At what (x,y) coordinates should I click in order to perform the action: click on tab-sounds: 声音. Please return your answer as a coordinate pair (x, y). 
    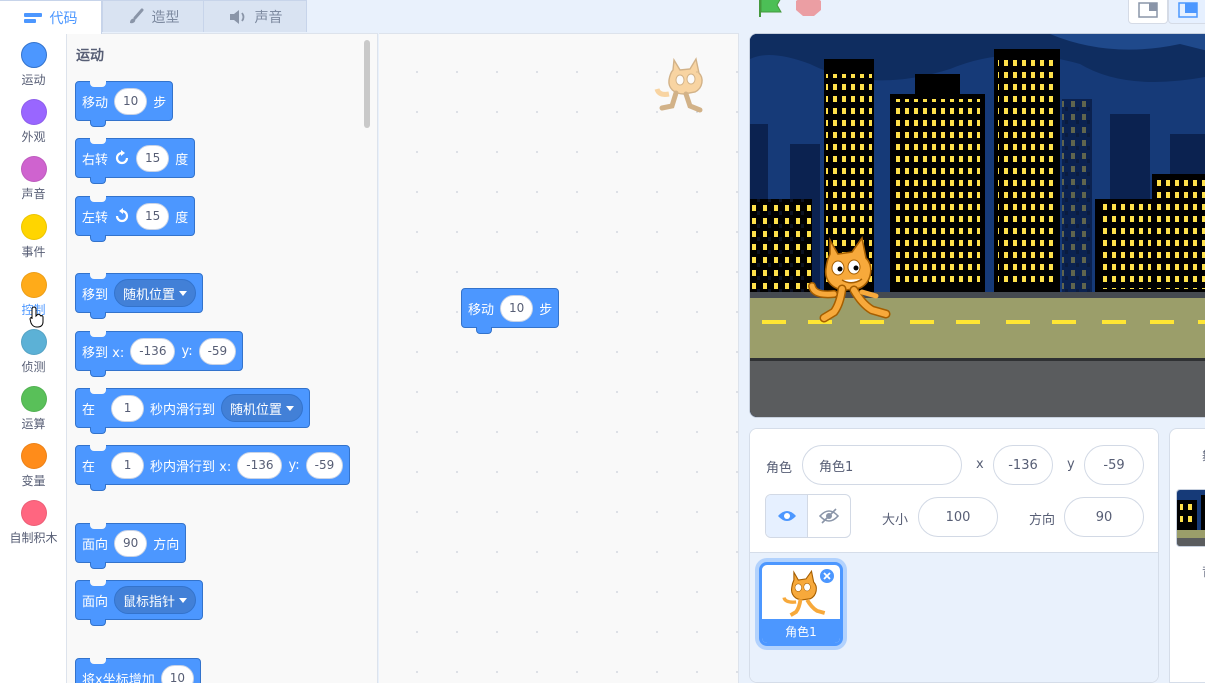
    Looking at the image, I should click on (255, 16).